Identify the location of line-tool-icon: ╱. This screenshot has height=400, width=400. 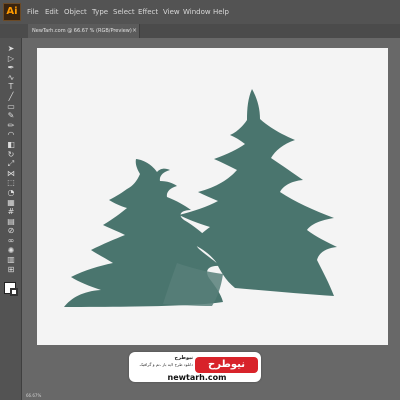
(11, 97).